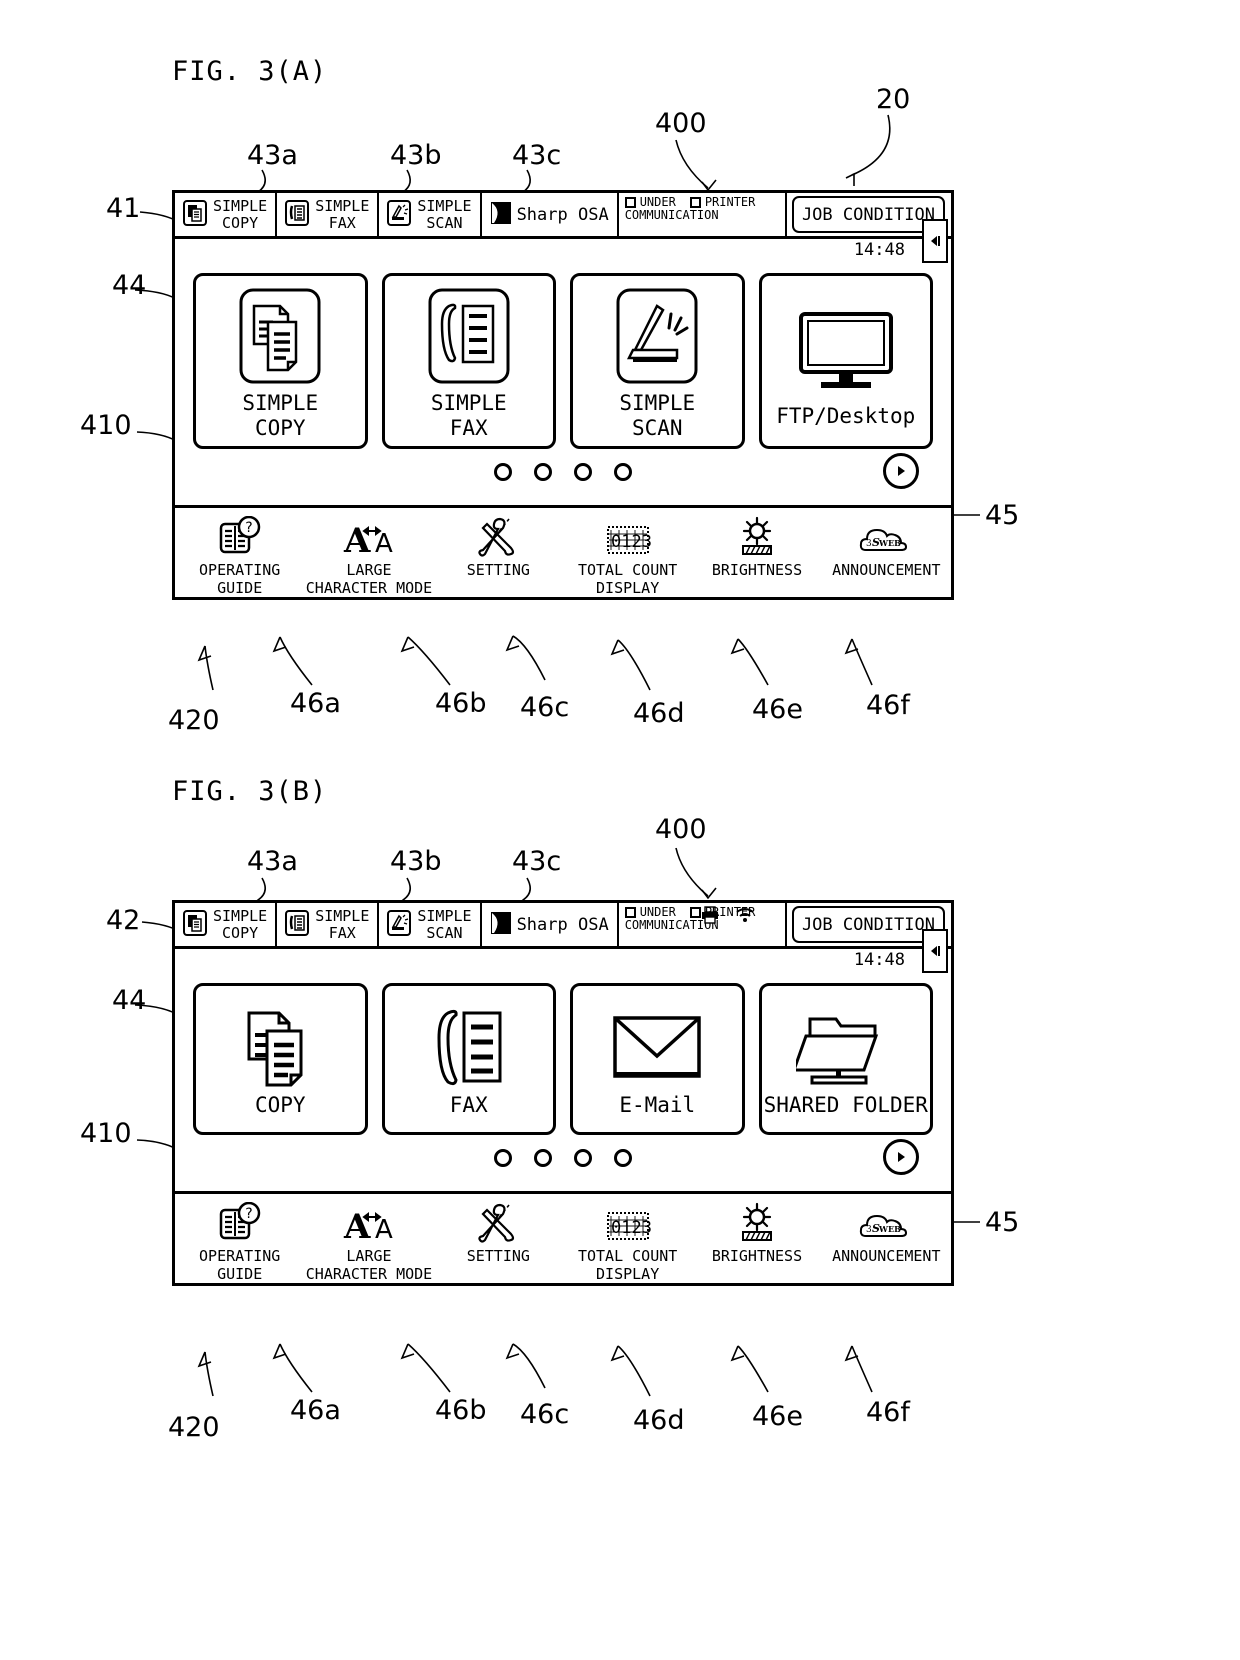  Describe the element at coordinates (328, 214) in the screenshot. I see `topbar-tab-simple-fax-a: SIMPLE FAX` at that location.